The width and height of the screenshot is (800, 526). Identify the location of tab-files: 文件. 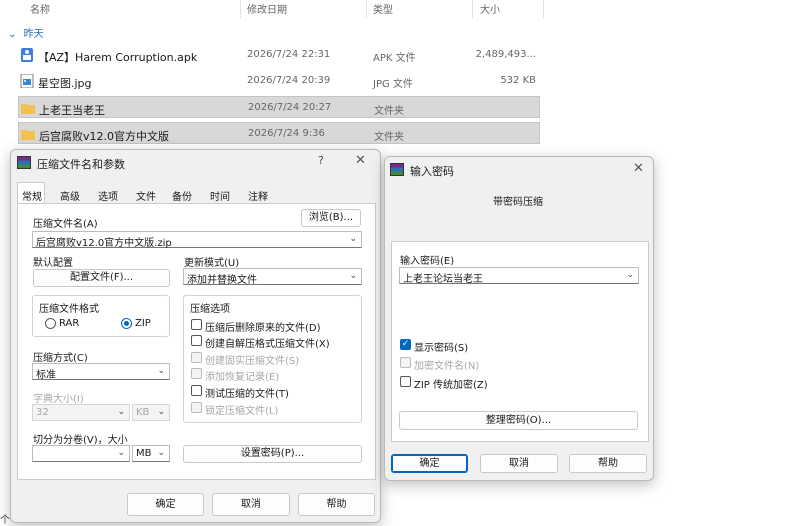
(146, 195).